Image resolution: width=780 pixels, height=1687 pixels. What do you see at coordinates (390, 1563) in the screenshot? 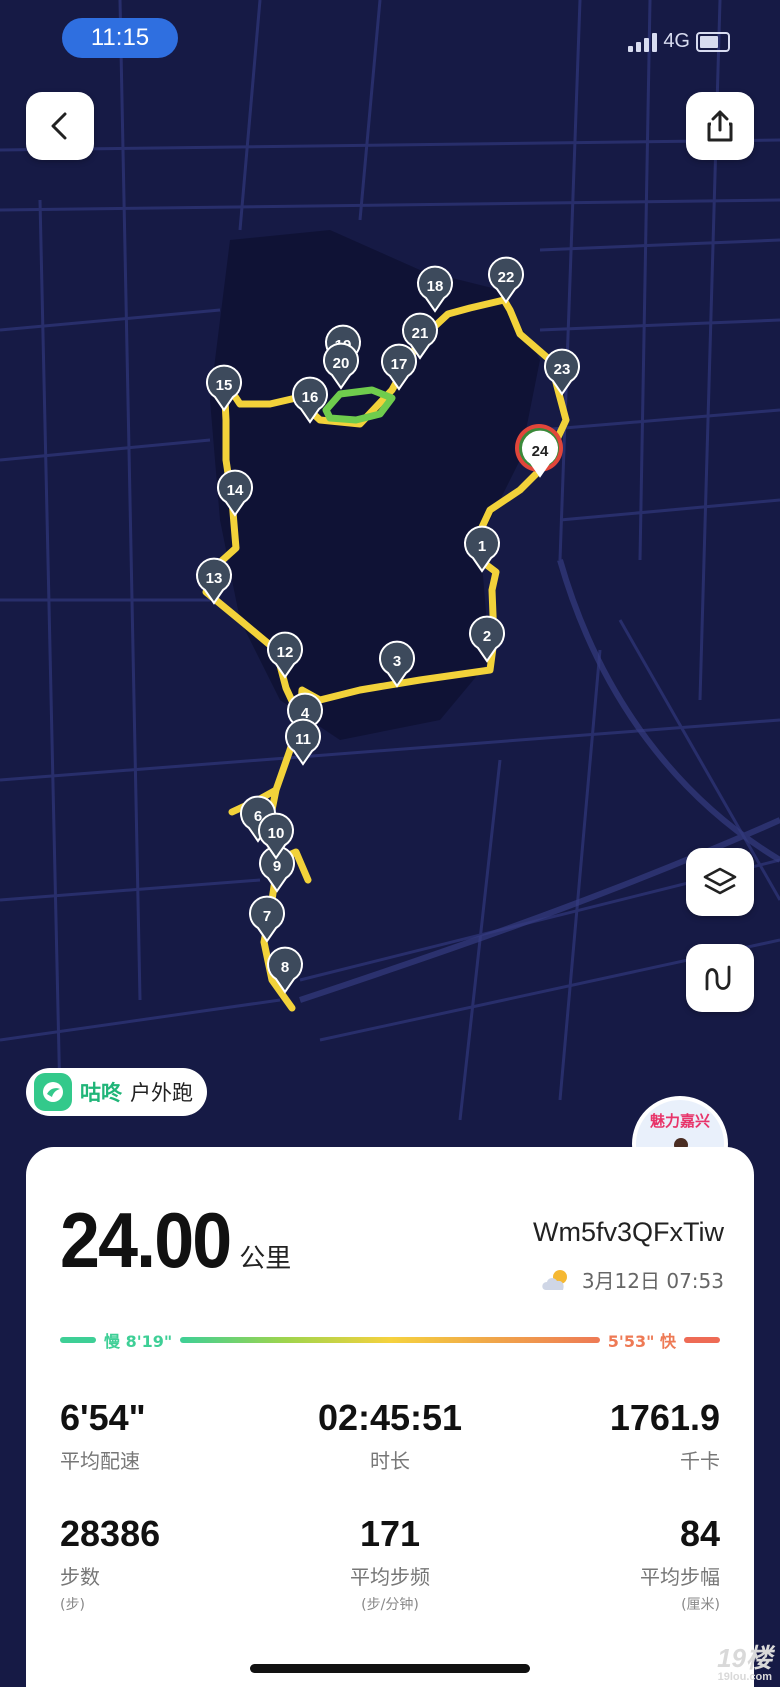
I see `stat-cadence: 171 平均步频 (步/分钟)` at bounding box center [390, 1563].